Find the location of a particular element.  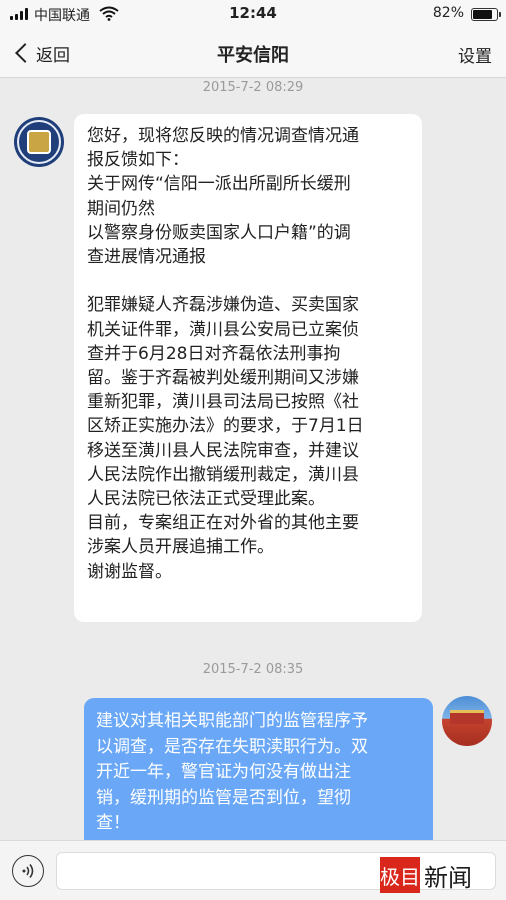

user-avatar is located at coordinates (467, 721).